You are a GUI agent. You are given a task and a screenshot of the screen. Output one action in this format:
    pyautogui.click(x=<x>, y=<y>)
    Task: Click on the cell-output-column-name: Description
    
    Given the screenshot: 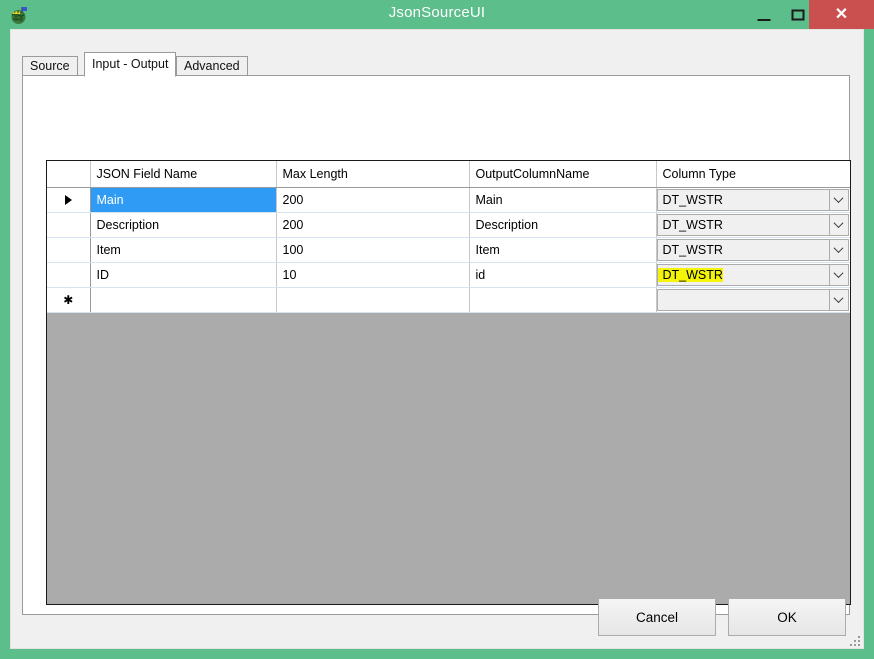 What is the action you would take?
    pyautogui.click(x=563, y=225)
    